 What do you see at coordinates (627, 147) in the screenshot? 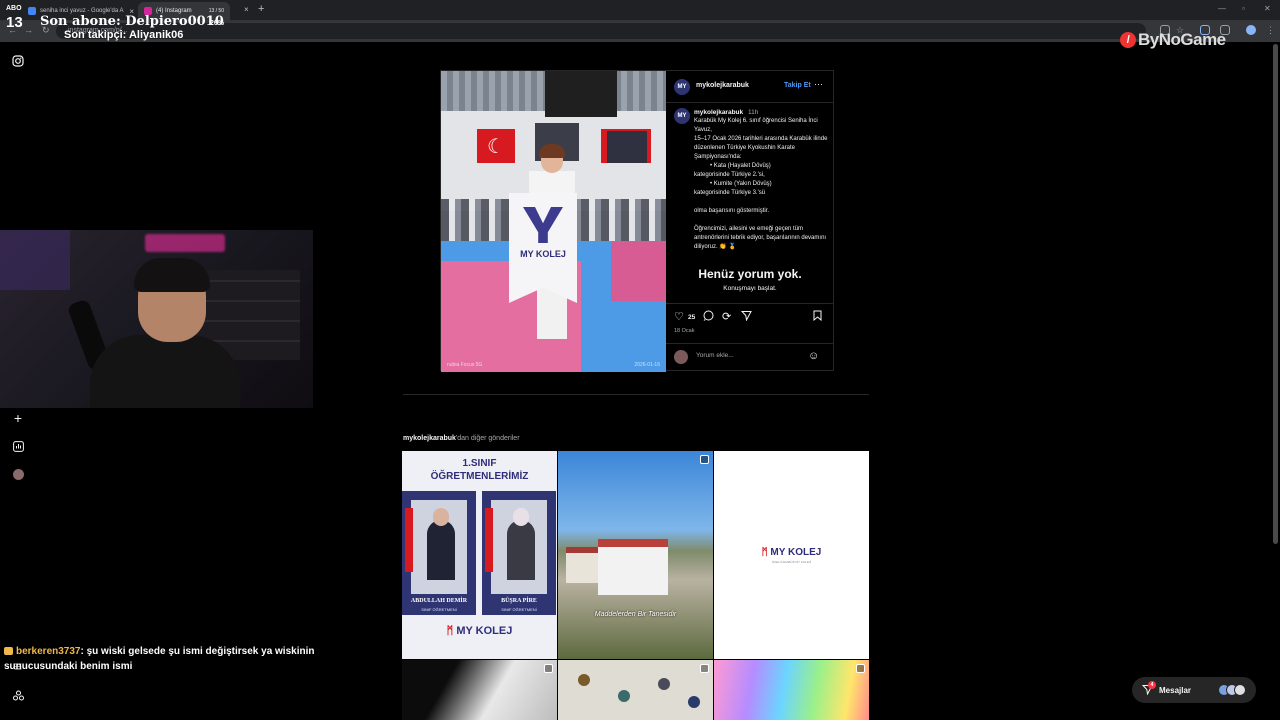
I see `portrait` at bounding box center [627, 147].